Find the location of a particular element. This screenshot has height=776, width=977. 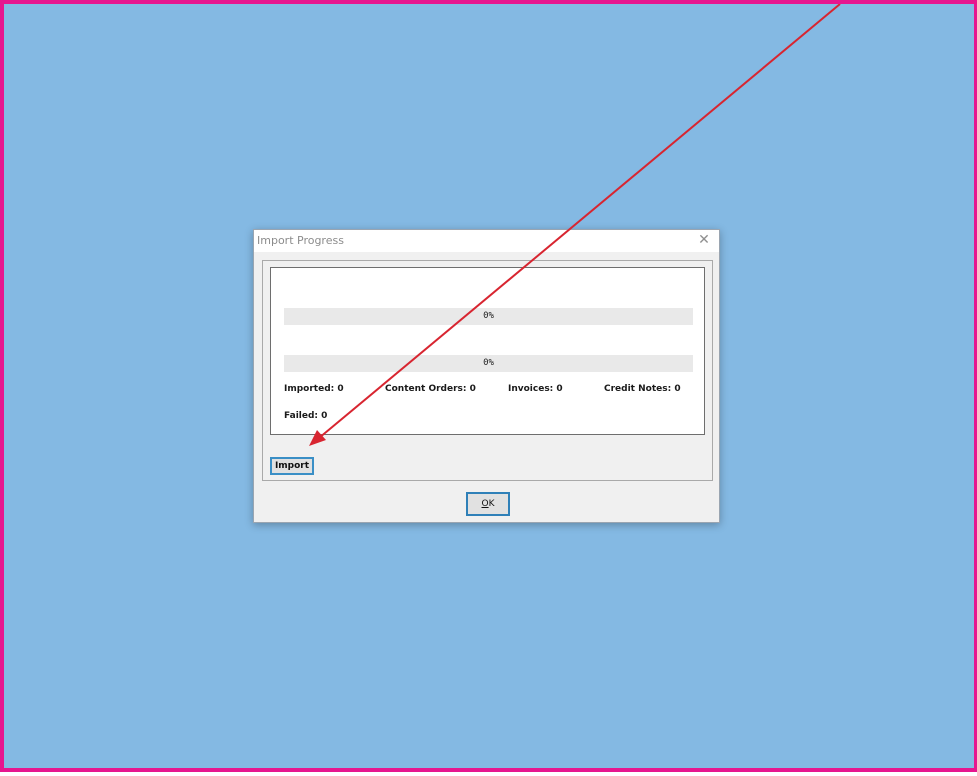

progress-bar-2: 0% is located at coordinates (488, 363).